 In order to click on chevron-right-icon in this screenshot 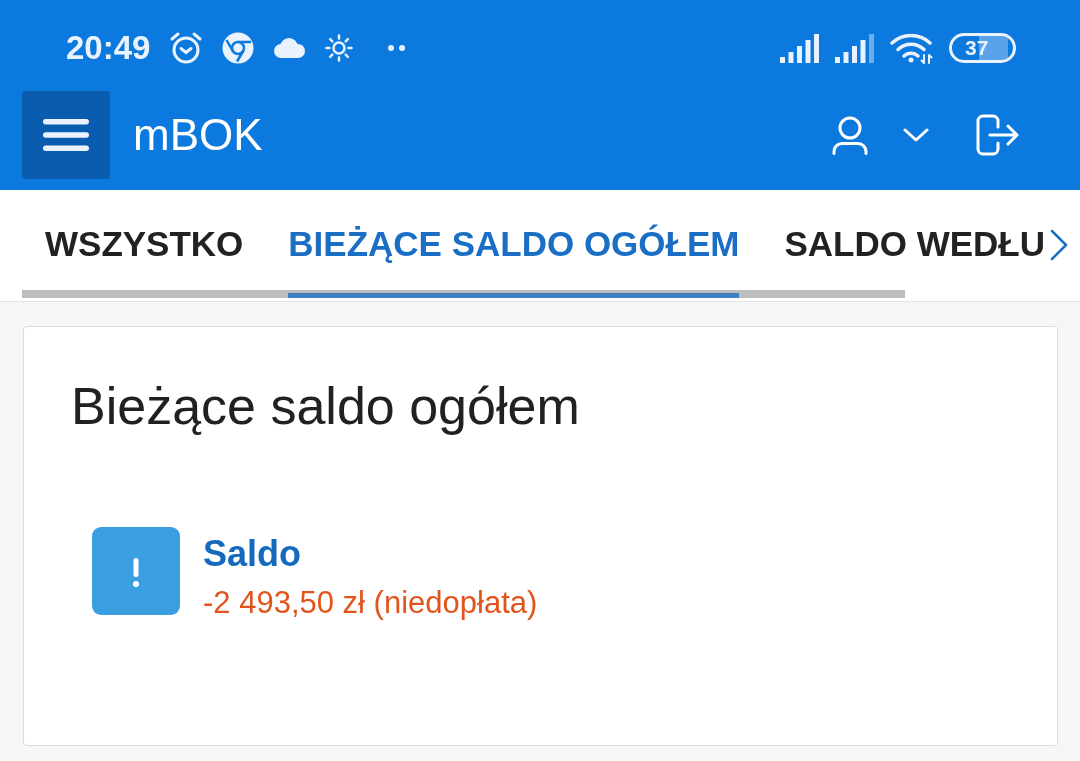, I will do `click(1059, 245)`.